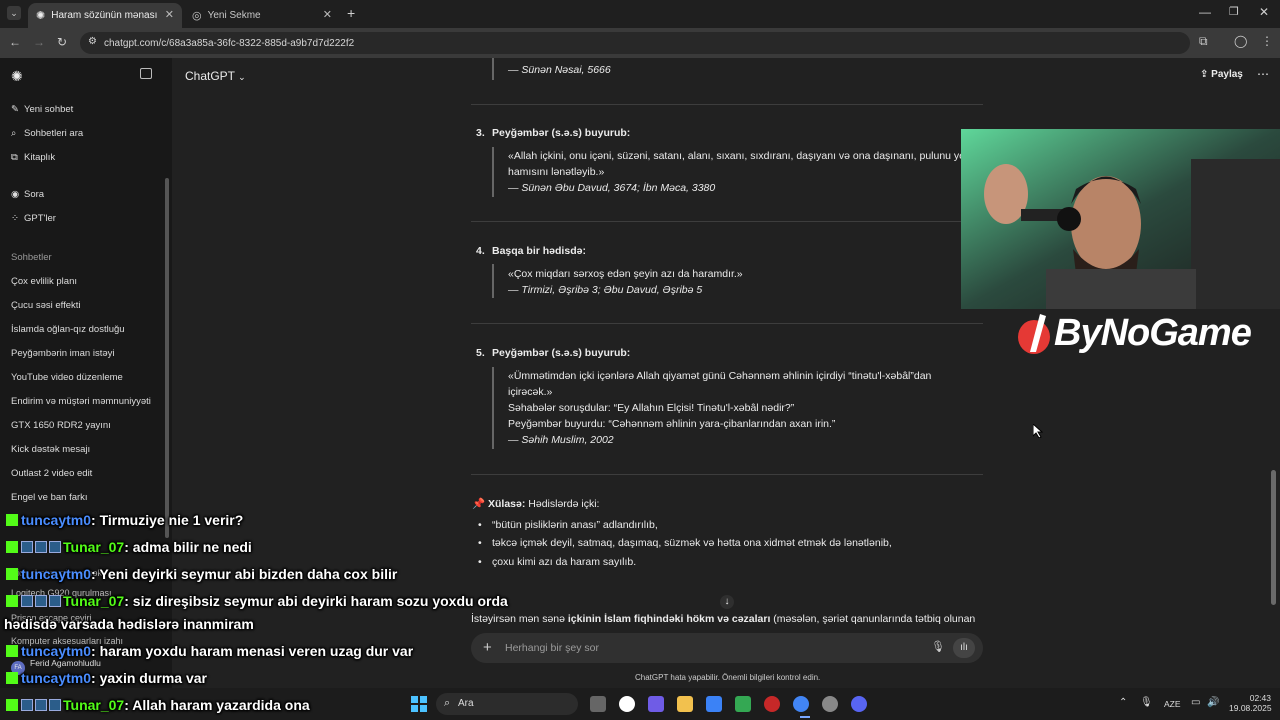 Image resolution: width=1280 pixels, height=720 pixels. I want to click on chat-message: tuncaytm0: yaxin durma var, so click(106, 678).